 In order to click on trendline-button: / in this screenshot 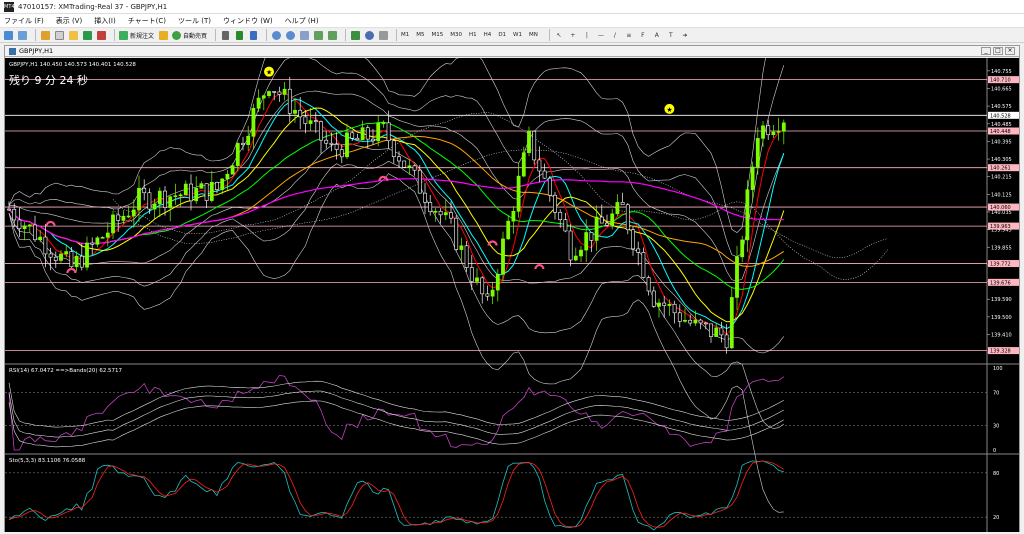, I will do `click(615, 35)`.